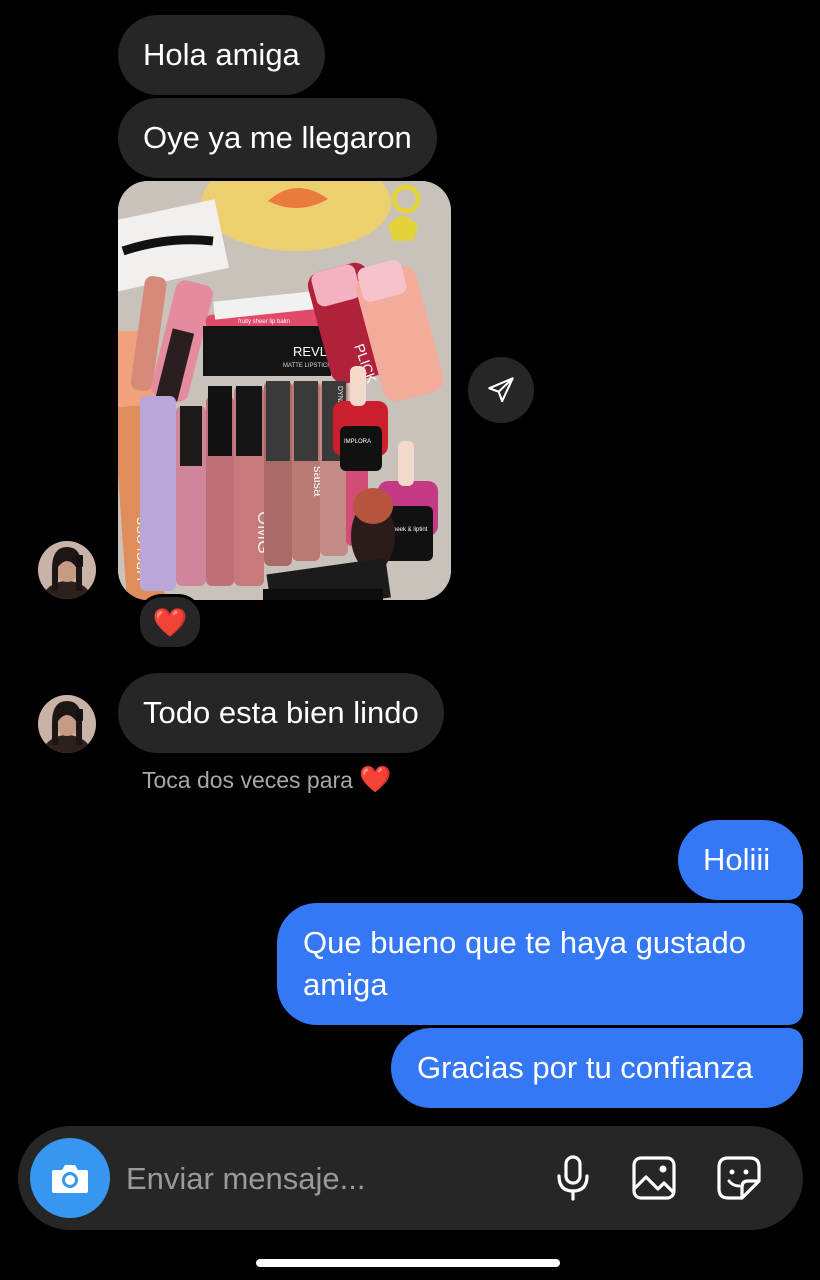  I want to click on heart-reaction: ❤️, so click(170, 622).